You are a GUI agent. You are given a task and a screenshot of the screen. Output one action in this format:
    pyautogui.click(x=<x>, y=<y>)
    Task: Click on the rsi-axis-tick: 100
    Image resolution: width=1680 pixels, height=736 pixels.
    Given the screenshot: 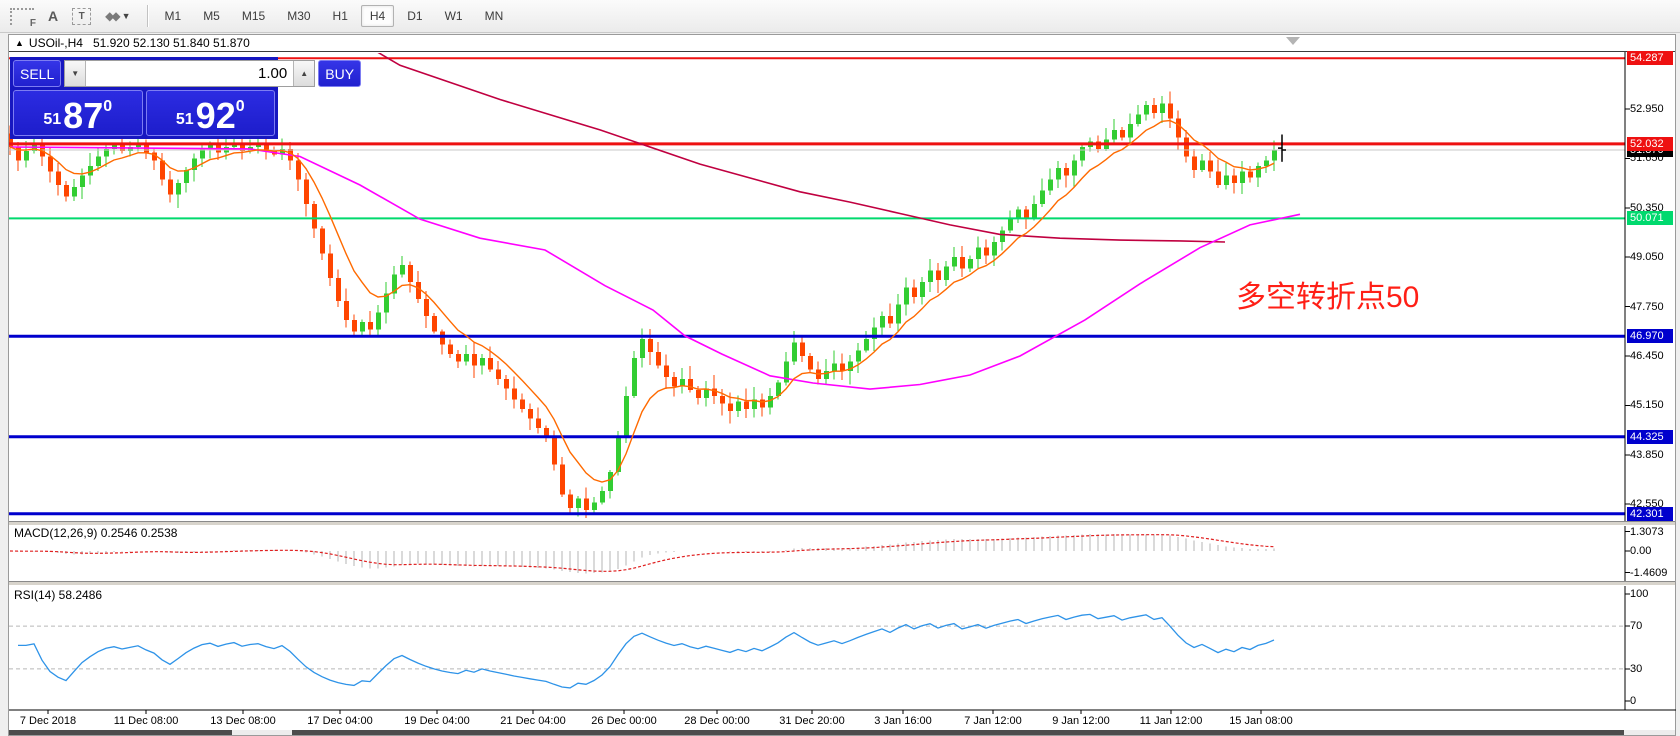 What is the action you would take?
    pyautogui.click(x=1639, y=594)
    